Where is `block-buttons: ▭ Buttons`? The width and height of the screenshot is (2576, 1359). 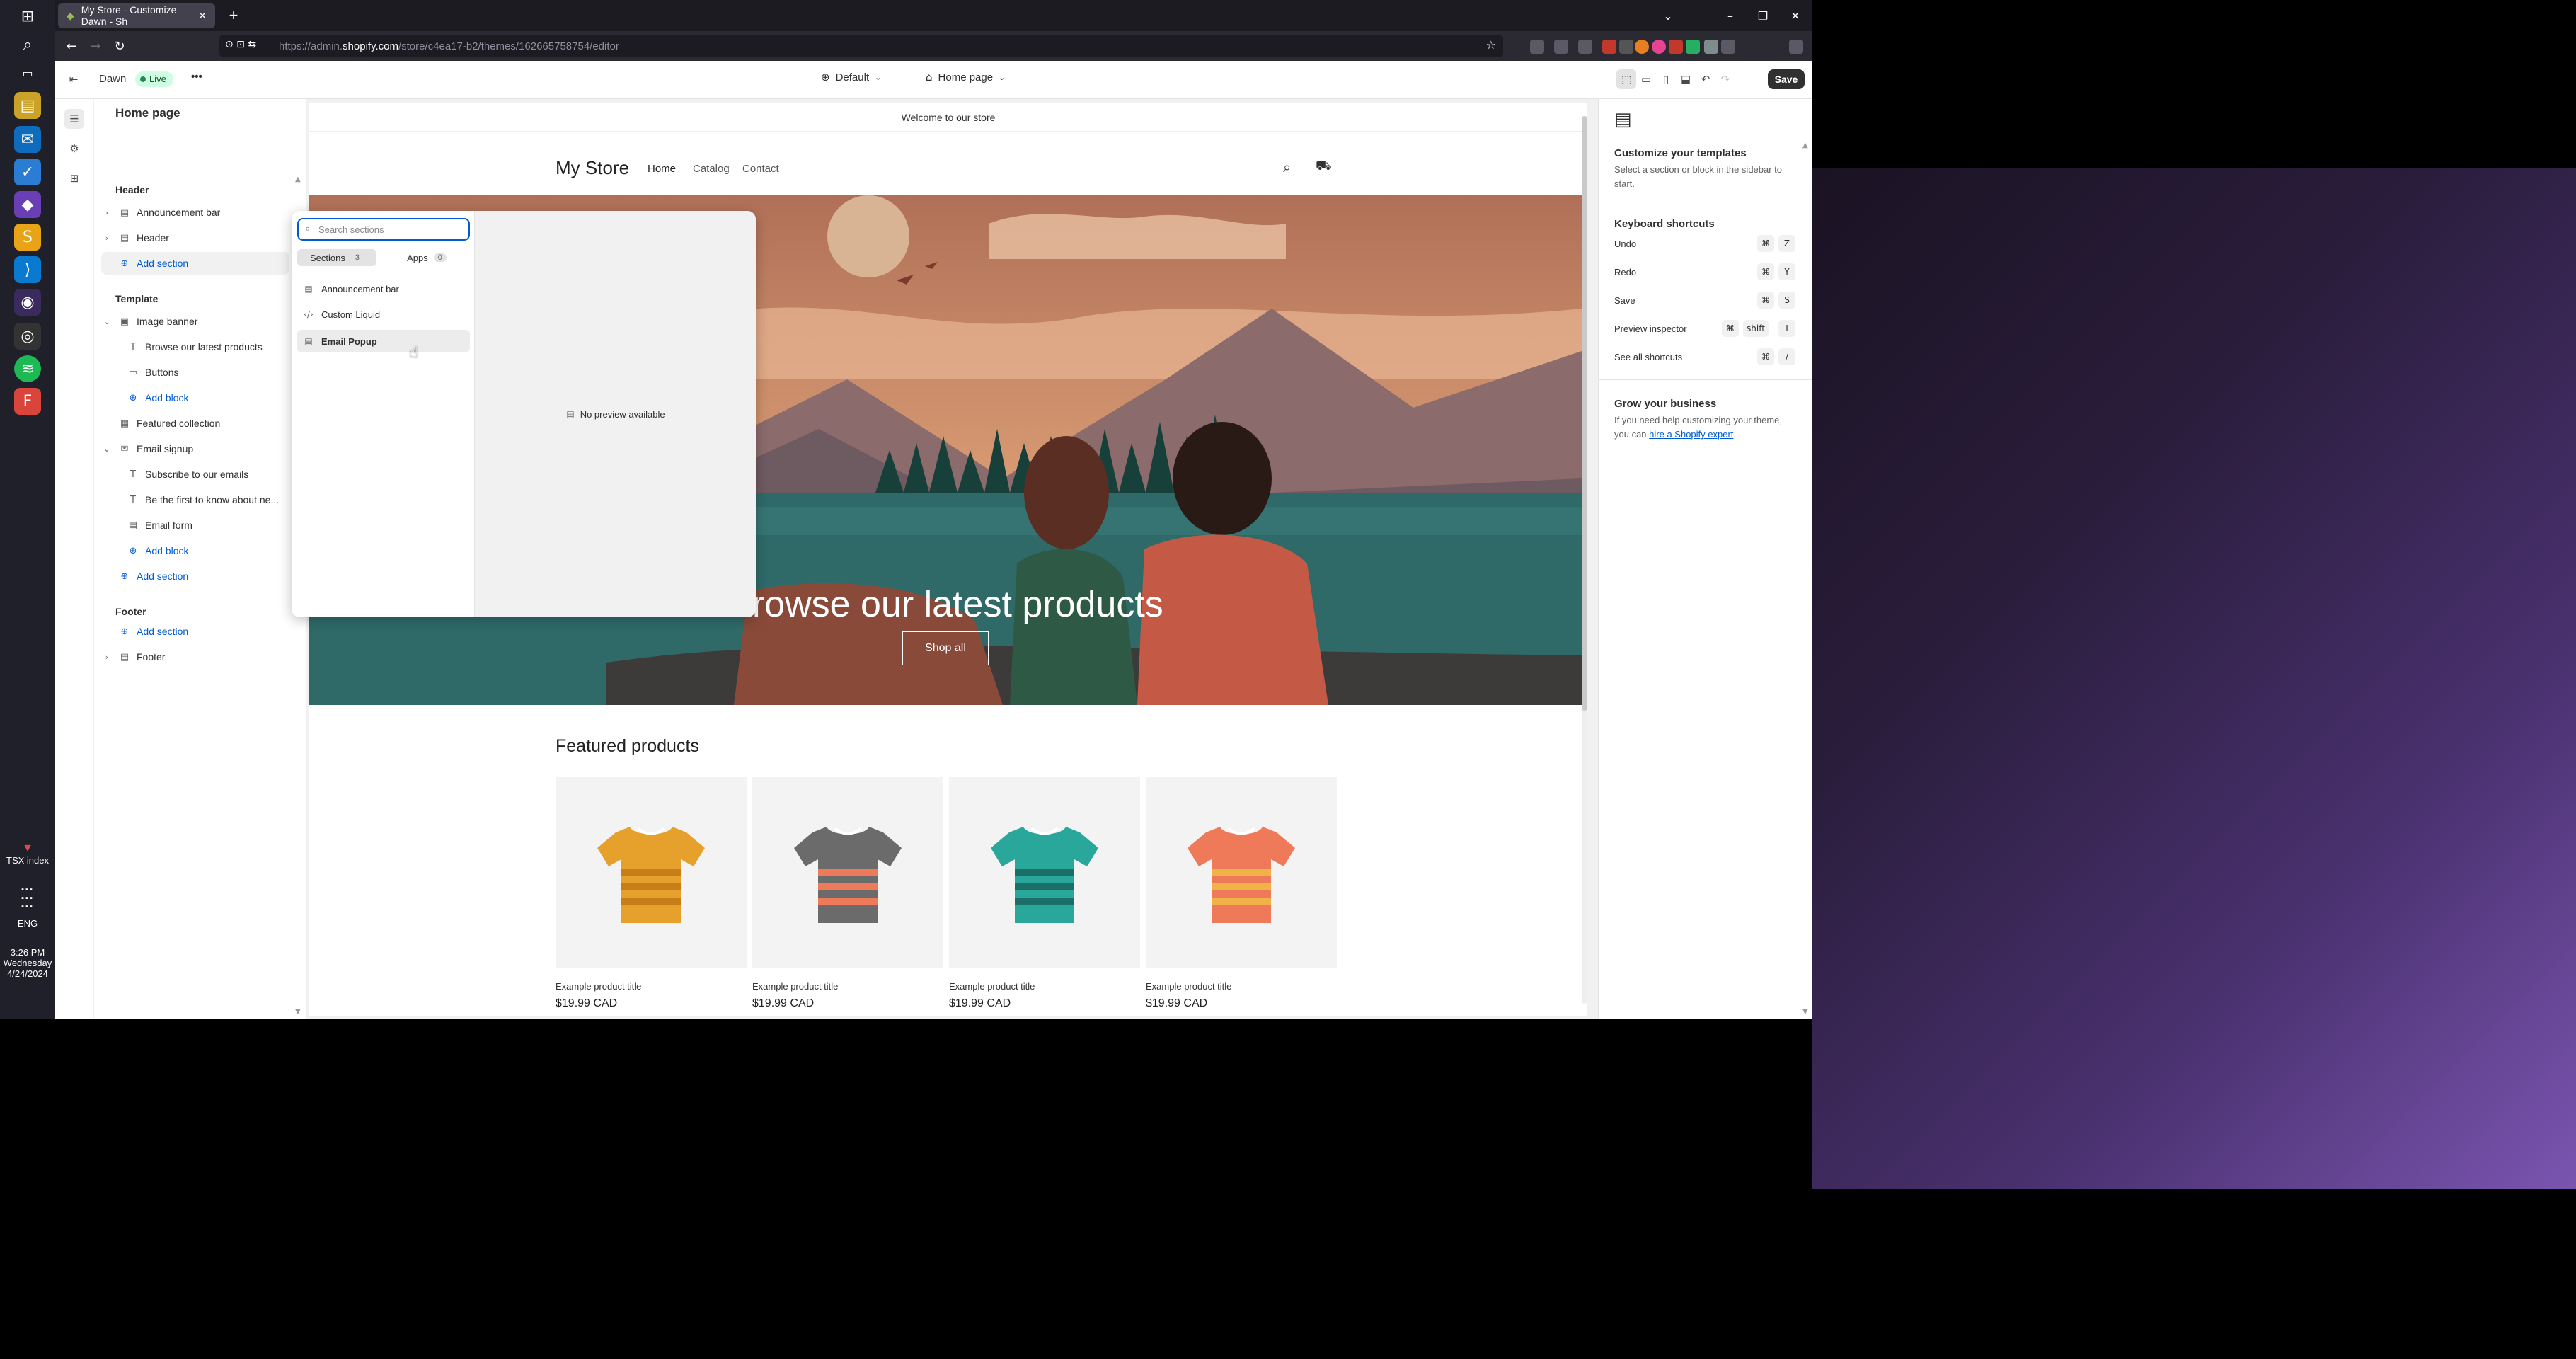 block-buttons: ▭ Buttons is located at coordinates (153, 373).